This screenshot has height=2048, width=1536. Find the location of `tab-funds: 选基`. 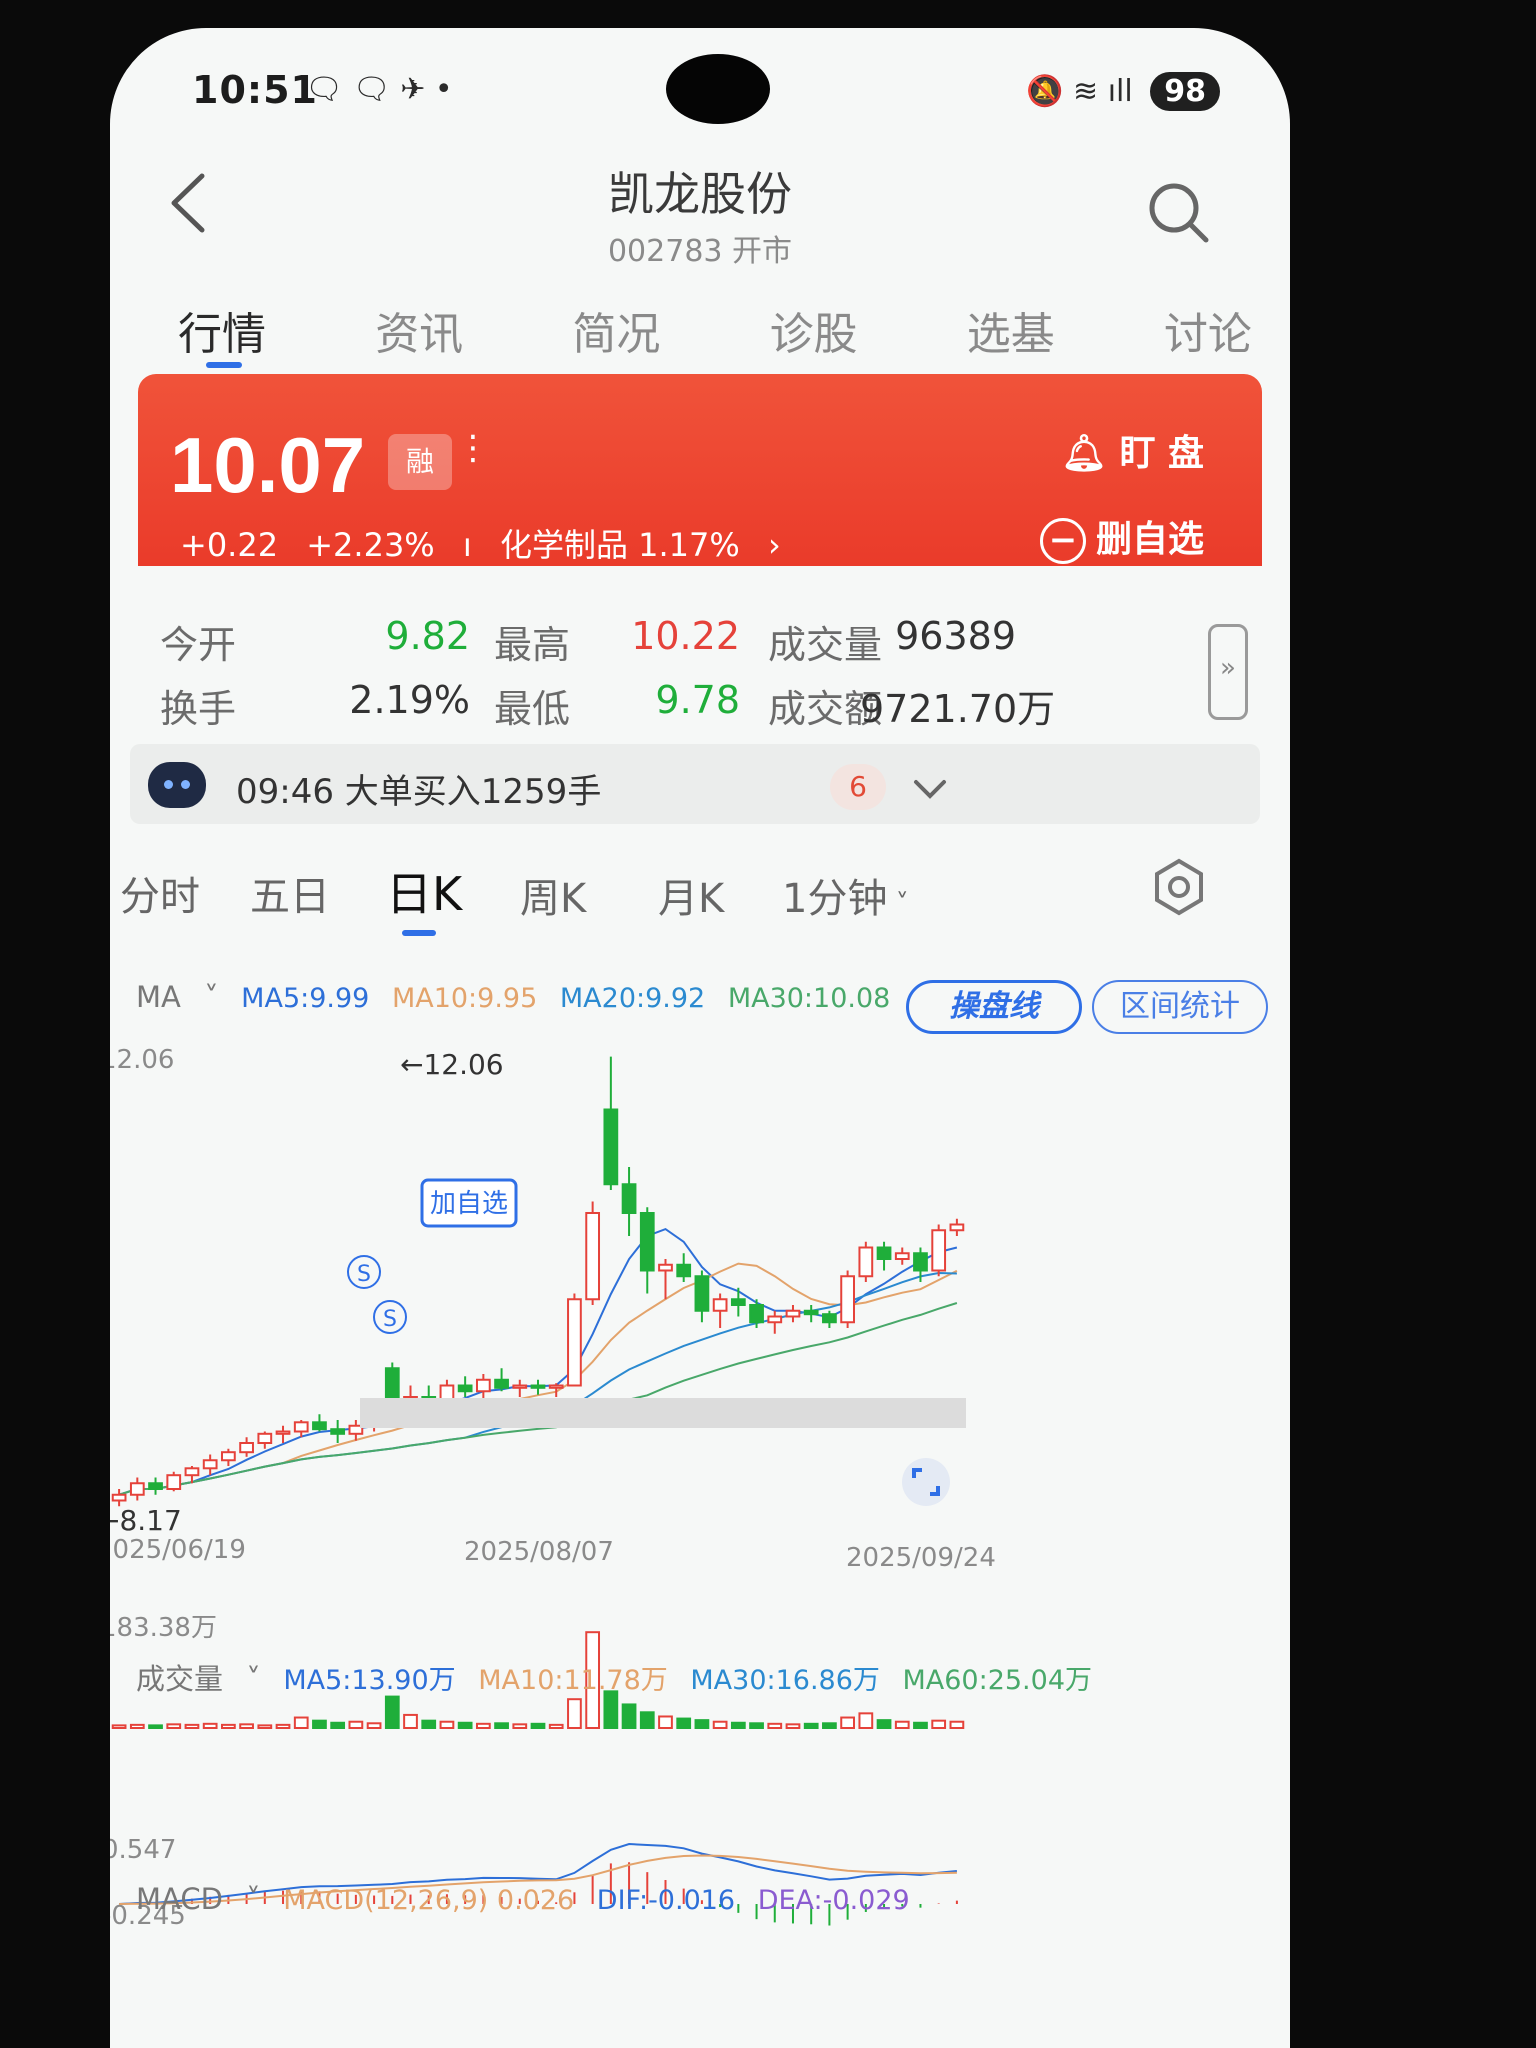

tab-funds: 选基 is located at coordinates (1011, 330).